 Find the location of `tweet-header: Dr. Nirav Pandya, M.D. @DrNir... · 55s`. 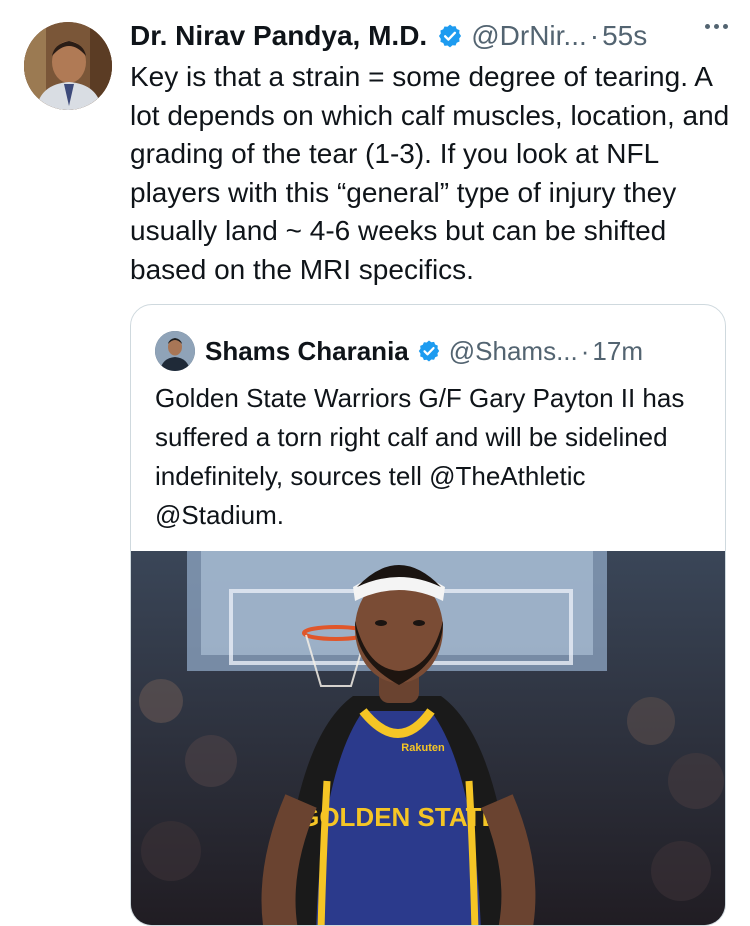

tweet-header: Dr. Nirav Pandya, M.D. @DrNir... · 55s is located at coordinates (388, 36).